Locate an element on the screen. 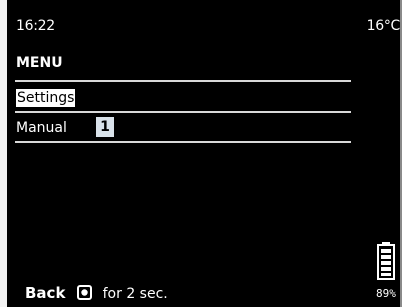 This screenshot has height=307, width=402. menu-item-settings: Settings is located at coordinates (46, 98).